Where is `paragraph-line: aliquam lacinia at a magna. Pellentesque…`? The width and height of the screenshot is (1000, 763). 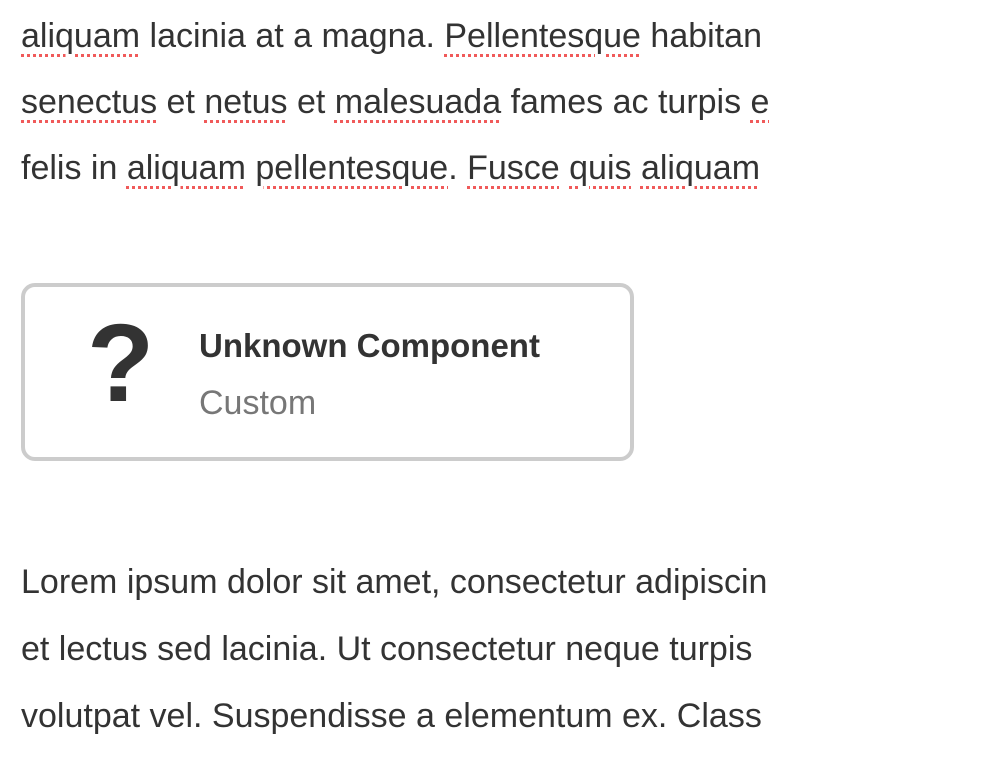 paragraph-line: aliquam lacinia at a magna. Pellentesque… is located at coordinates (510, 36).